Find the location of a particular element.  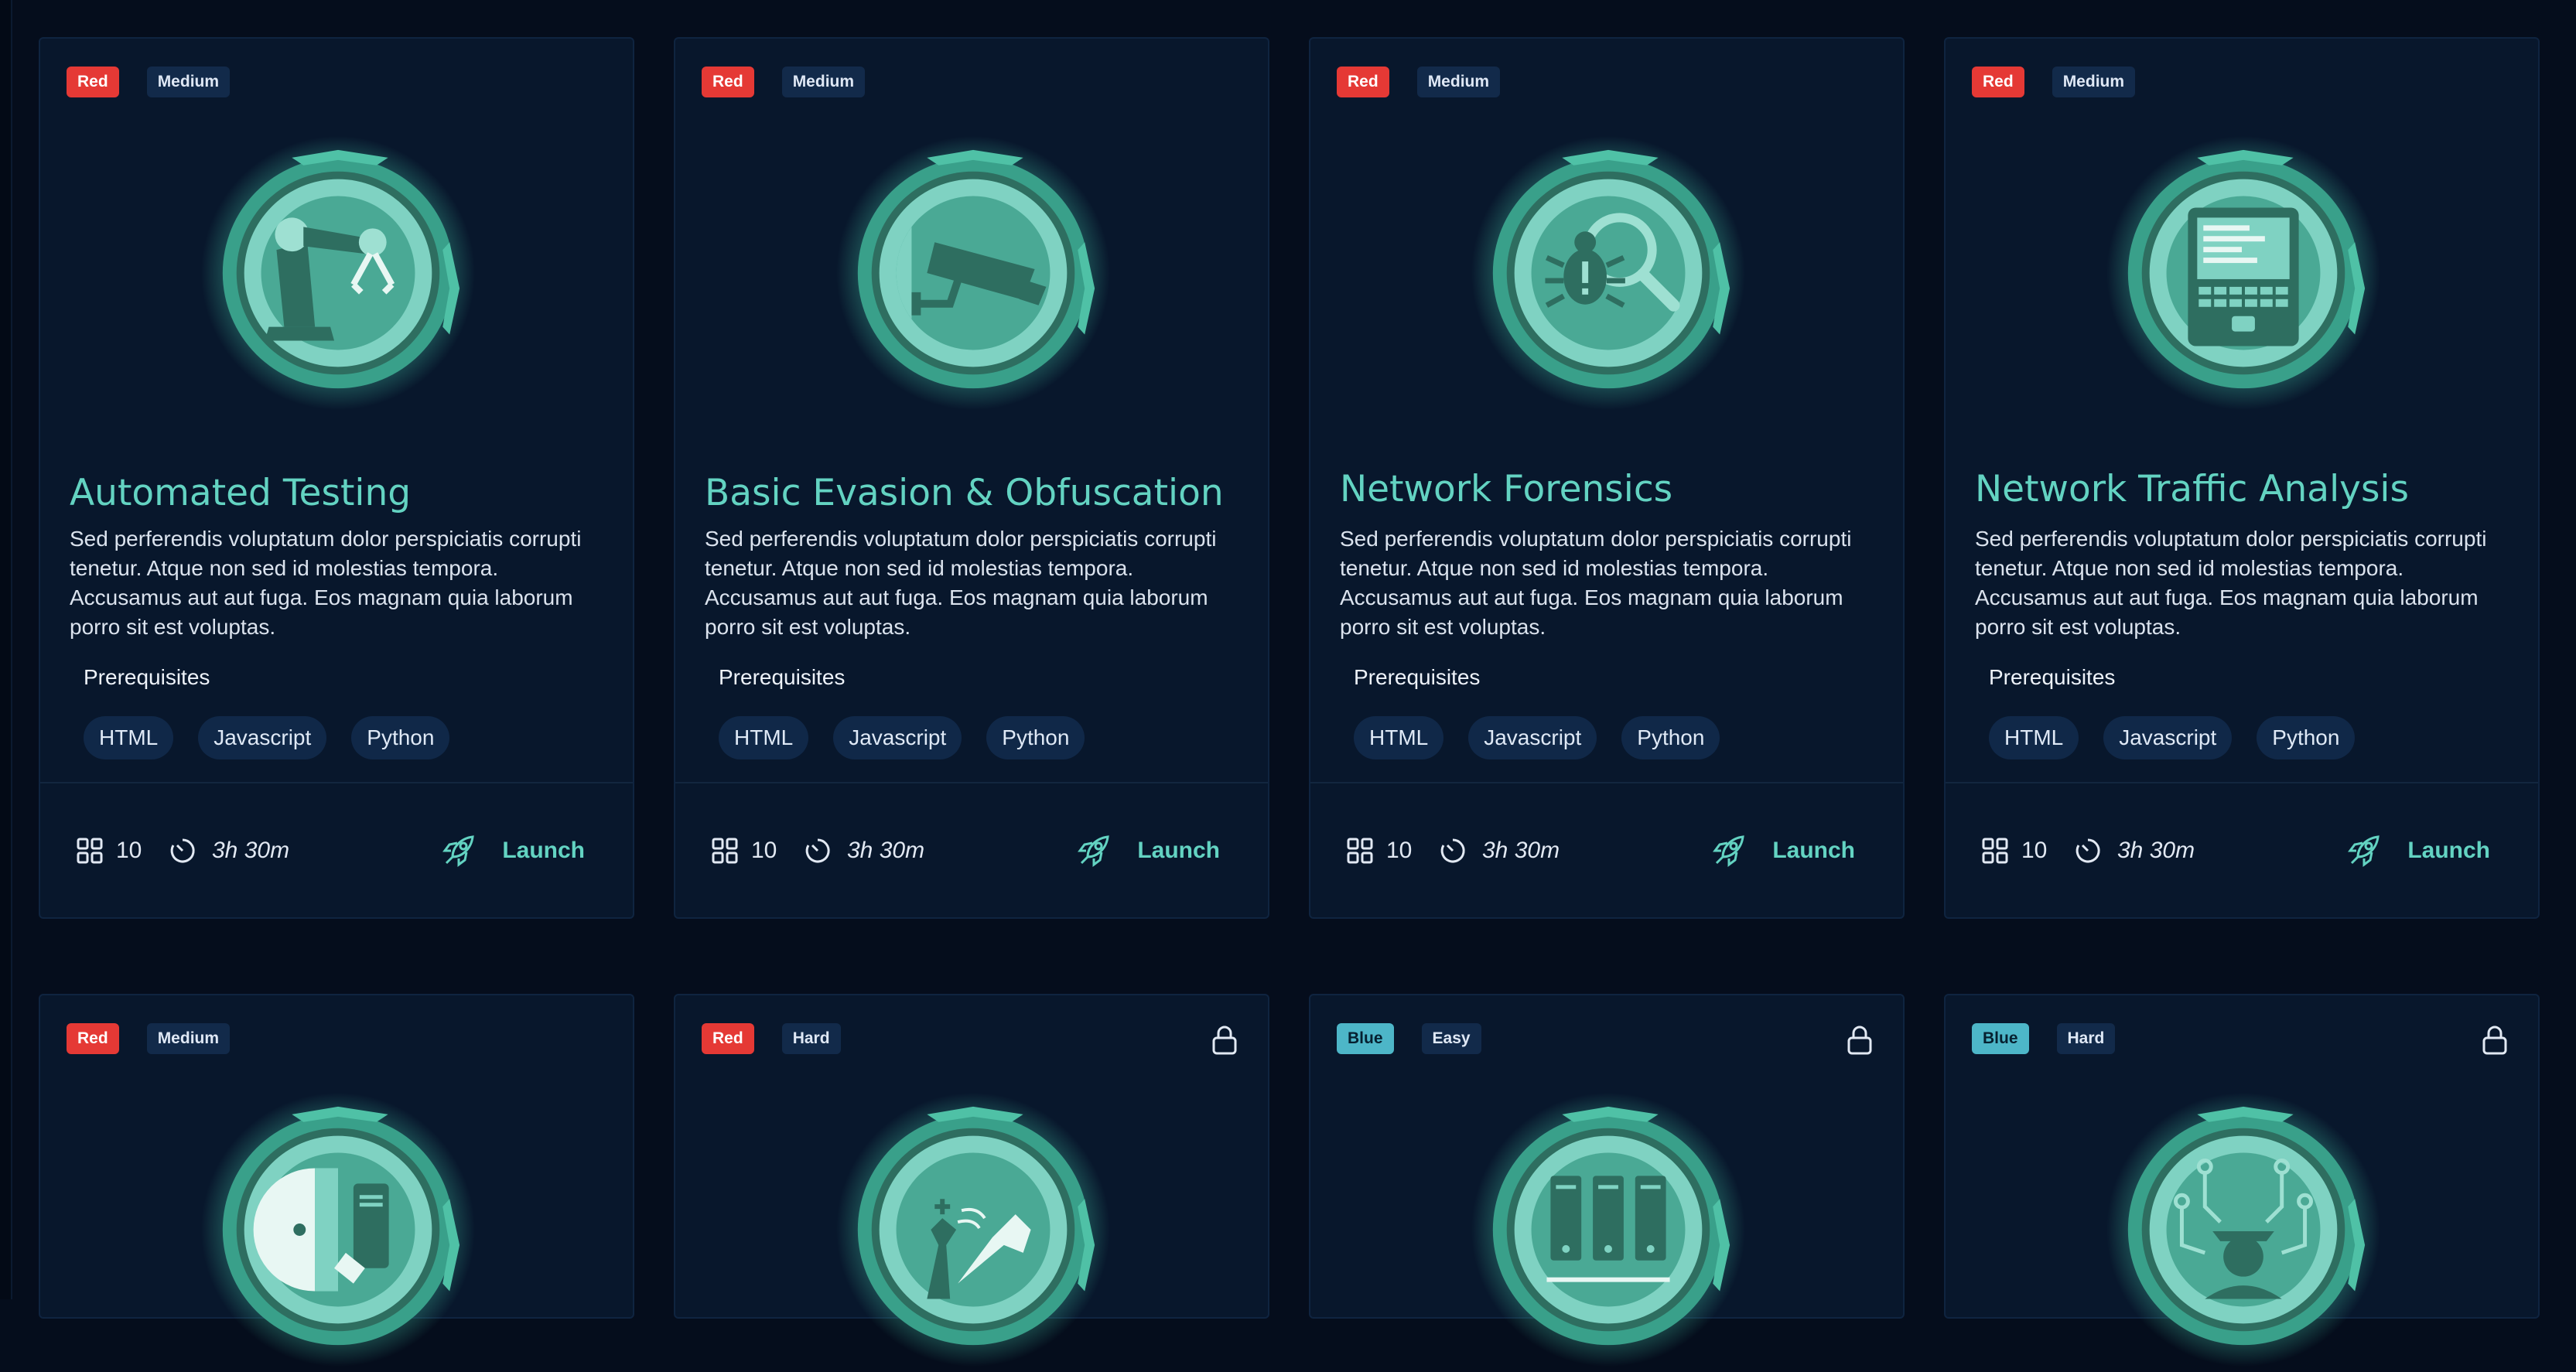

security-camera-icon is located at coordinates (973, 273).